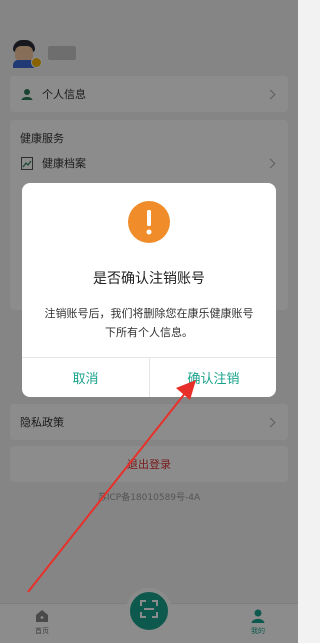 The height and width of the screenshot is (643, 320). Describe the element at coordinates (149, 323) in the screenshot. I see `dialog-message: 注销账号后，我们将删除您在康乐健康账号下所有个人信息。` at that location.